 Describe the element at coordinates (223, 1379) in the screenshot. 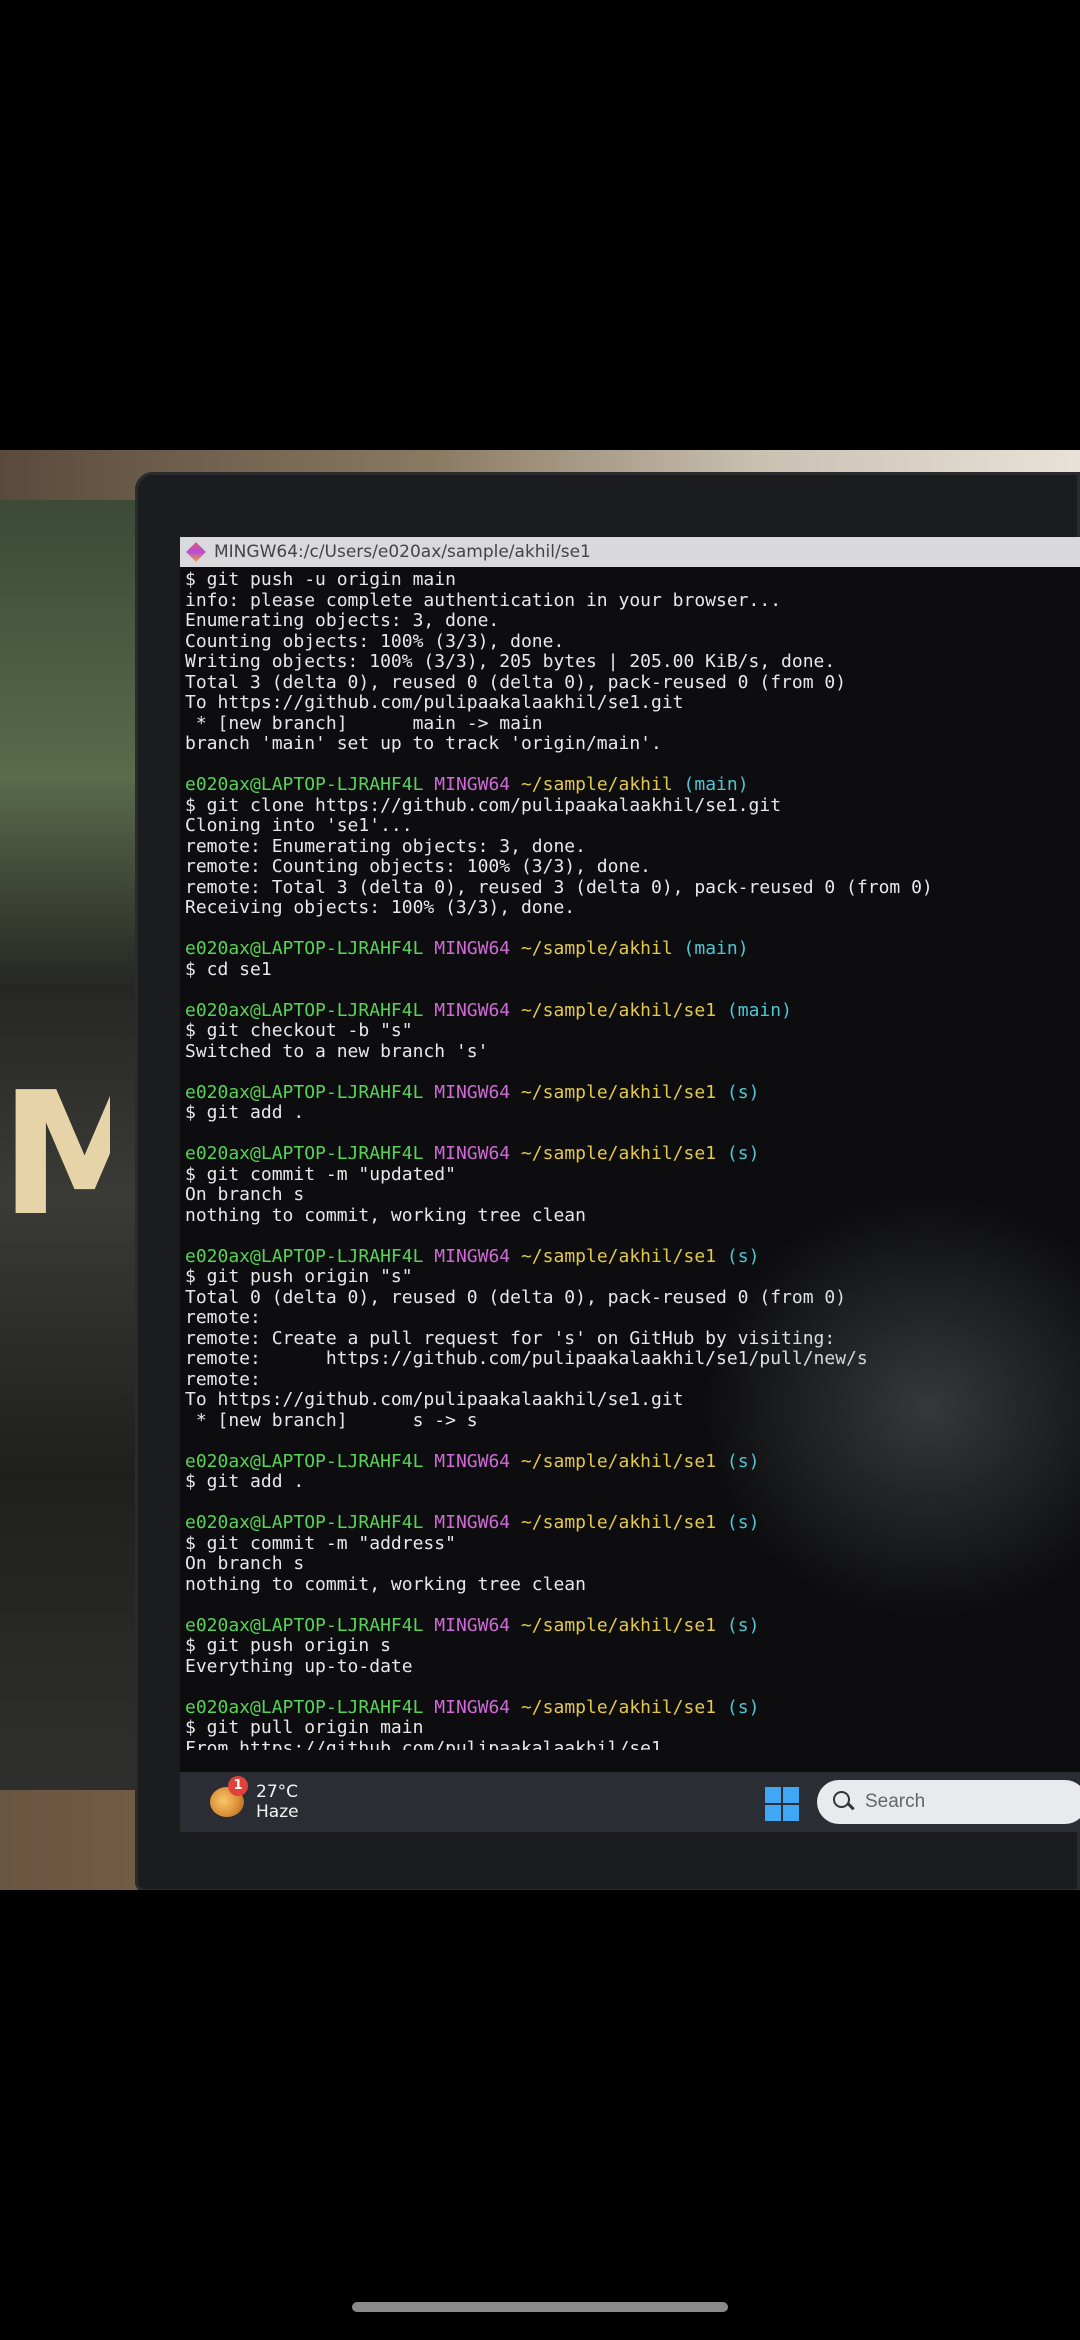

I see `terminal-output-line: remote:` at that location.